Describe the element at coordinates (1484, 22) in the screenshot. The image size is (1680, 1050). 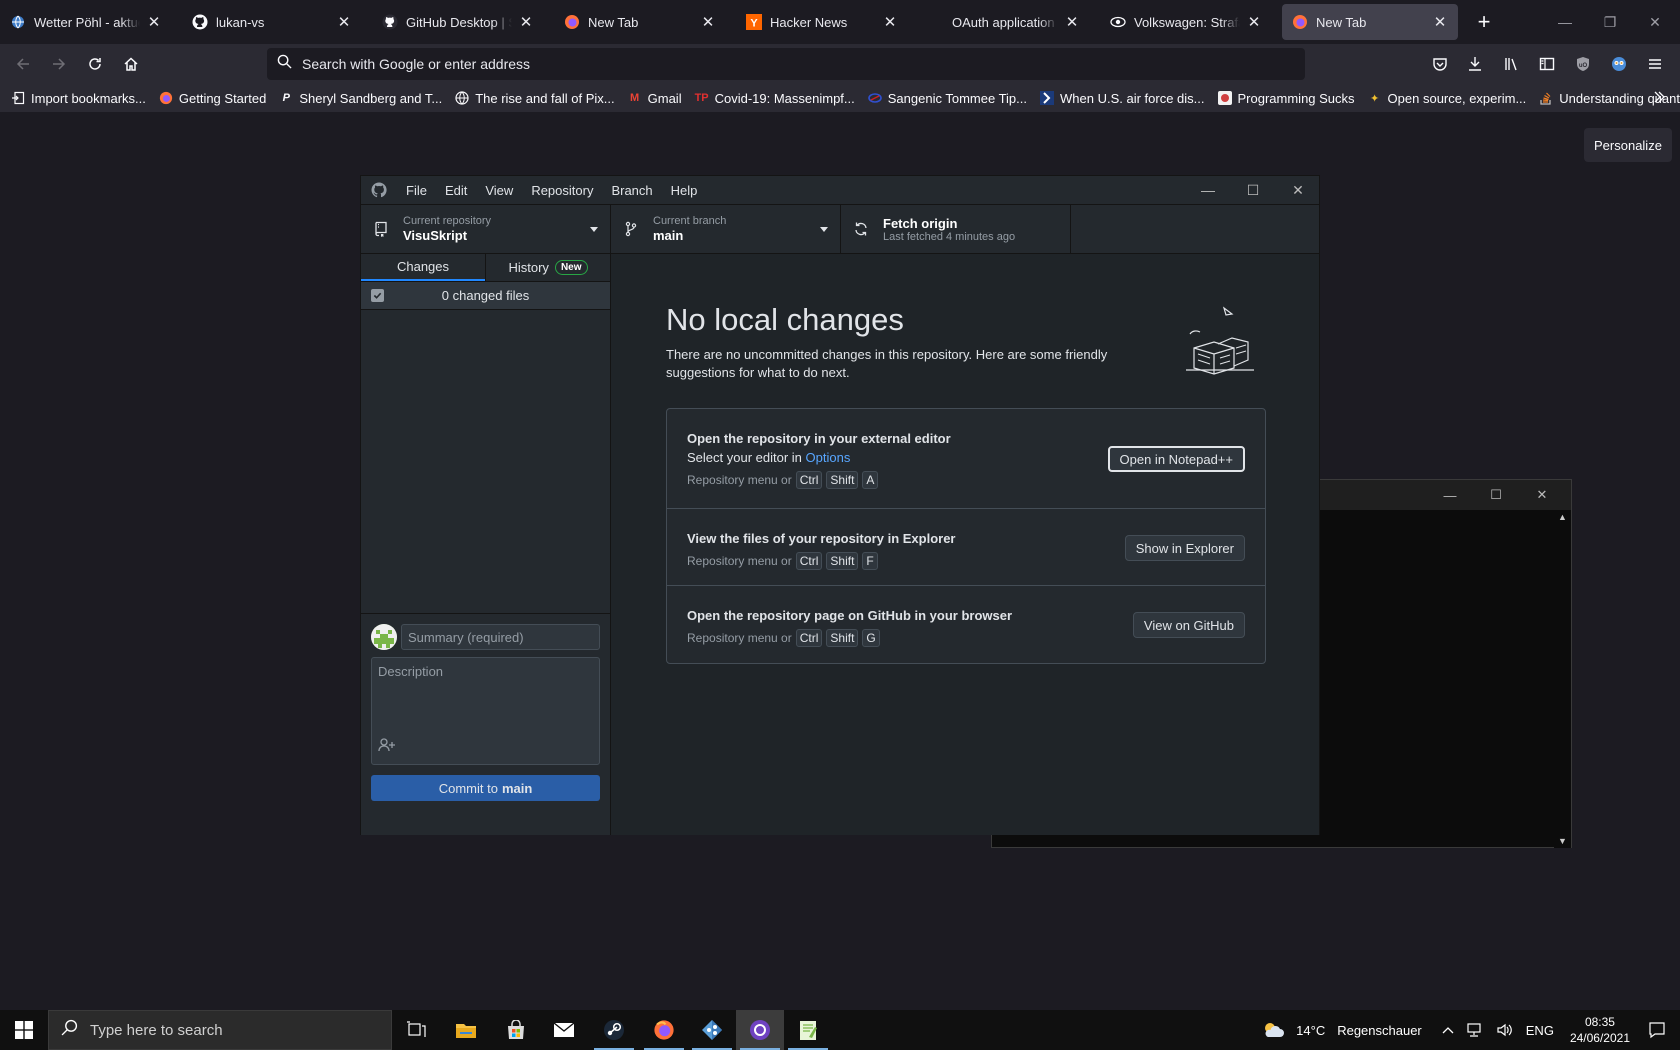
I see `new-tab-button: +` at that location.